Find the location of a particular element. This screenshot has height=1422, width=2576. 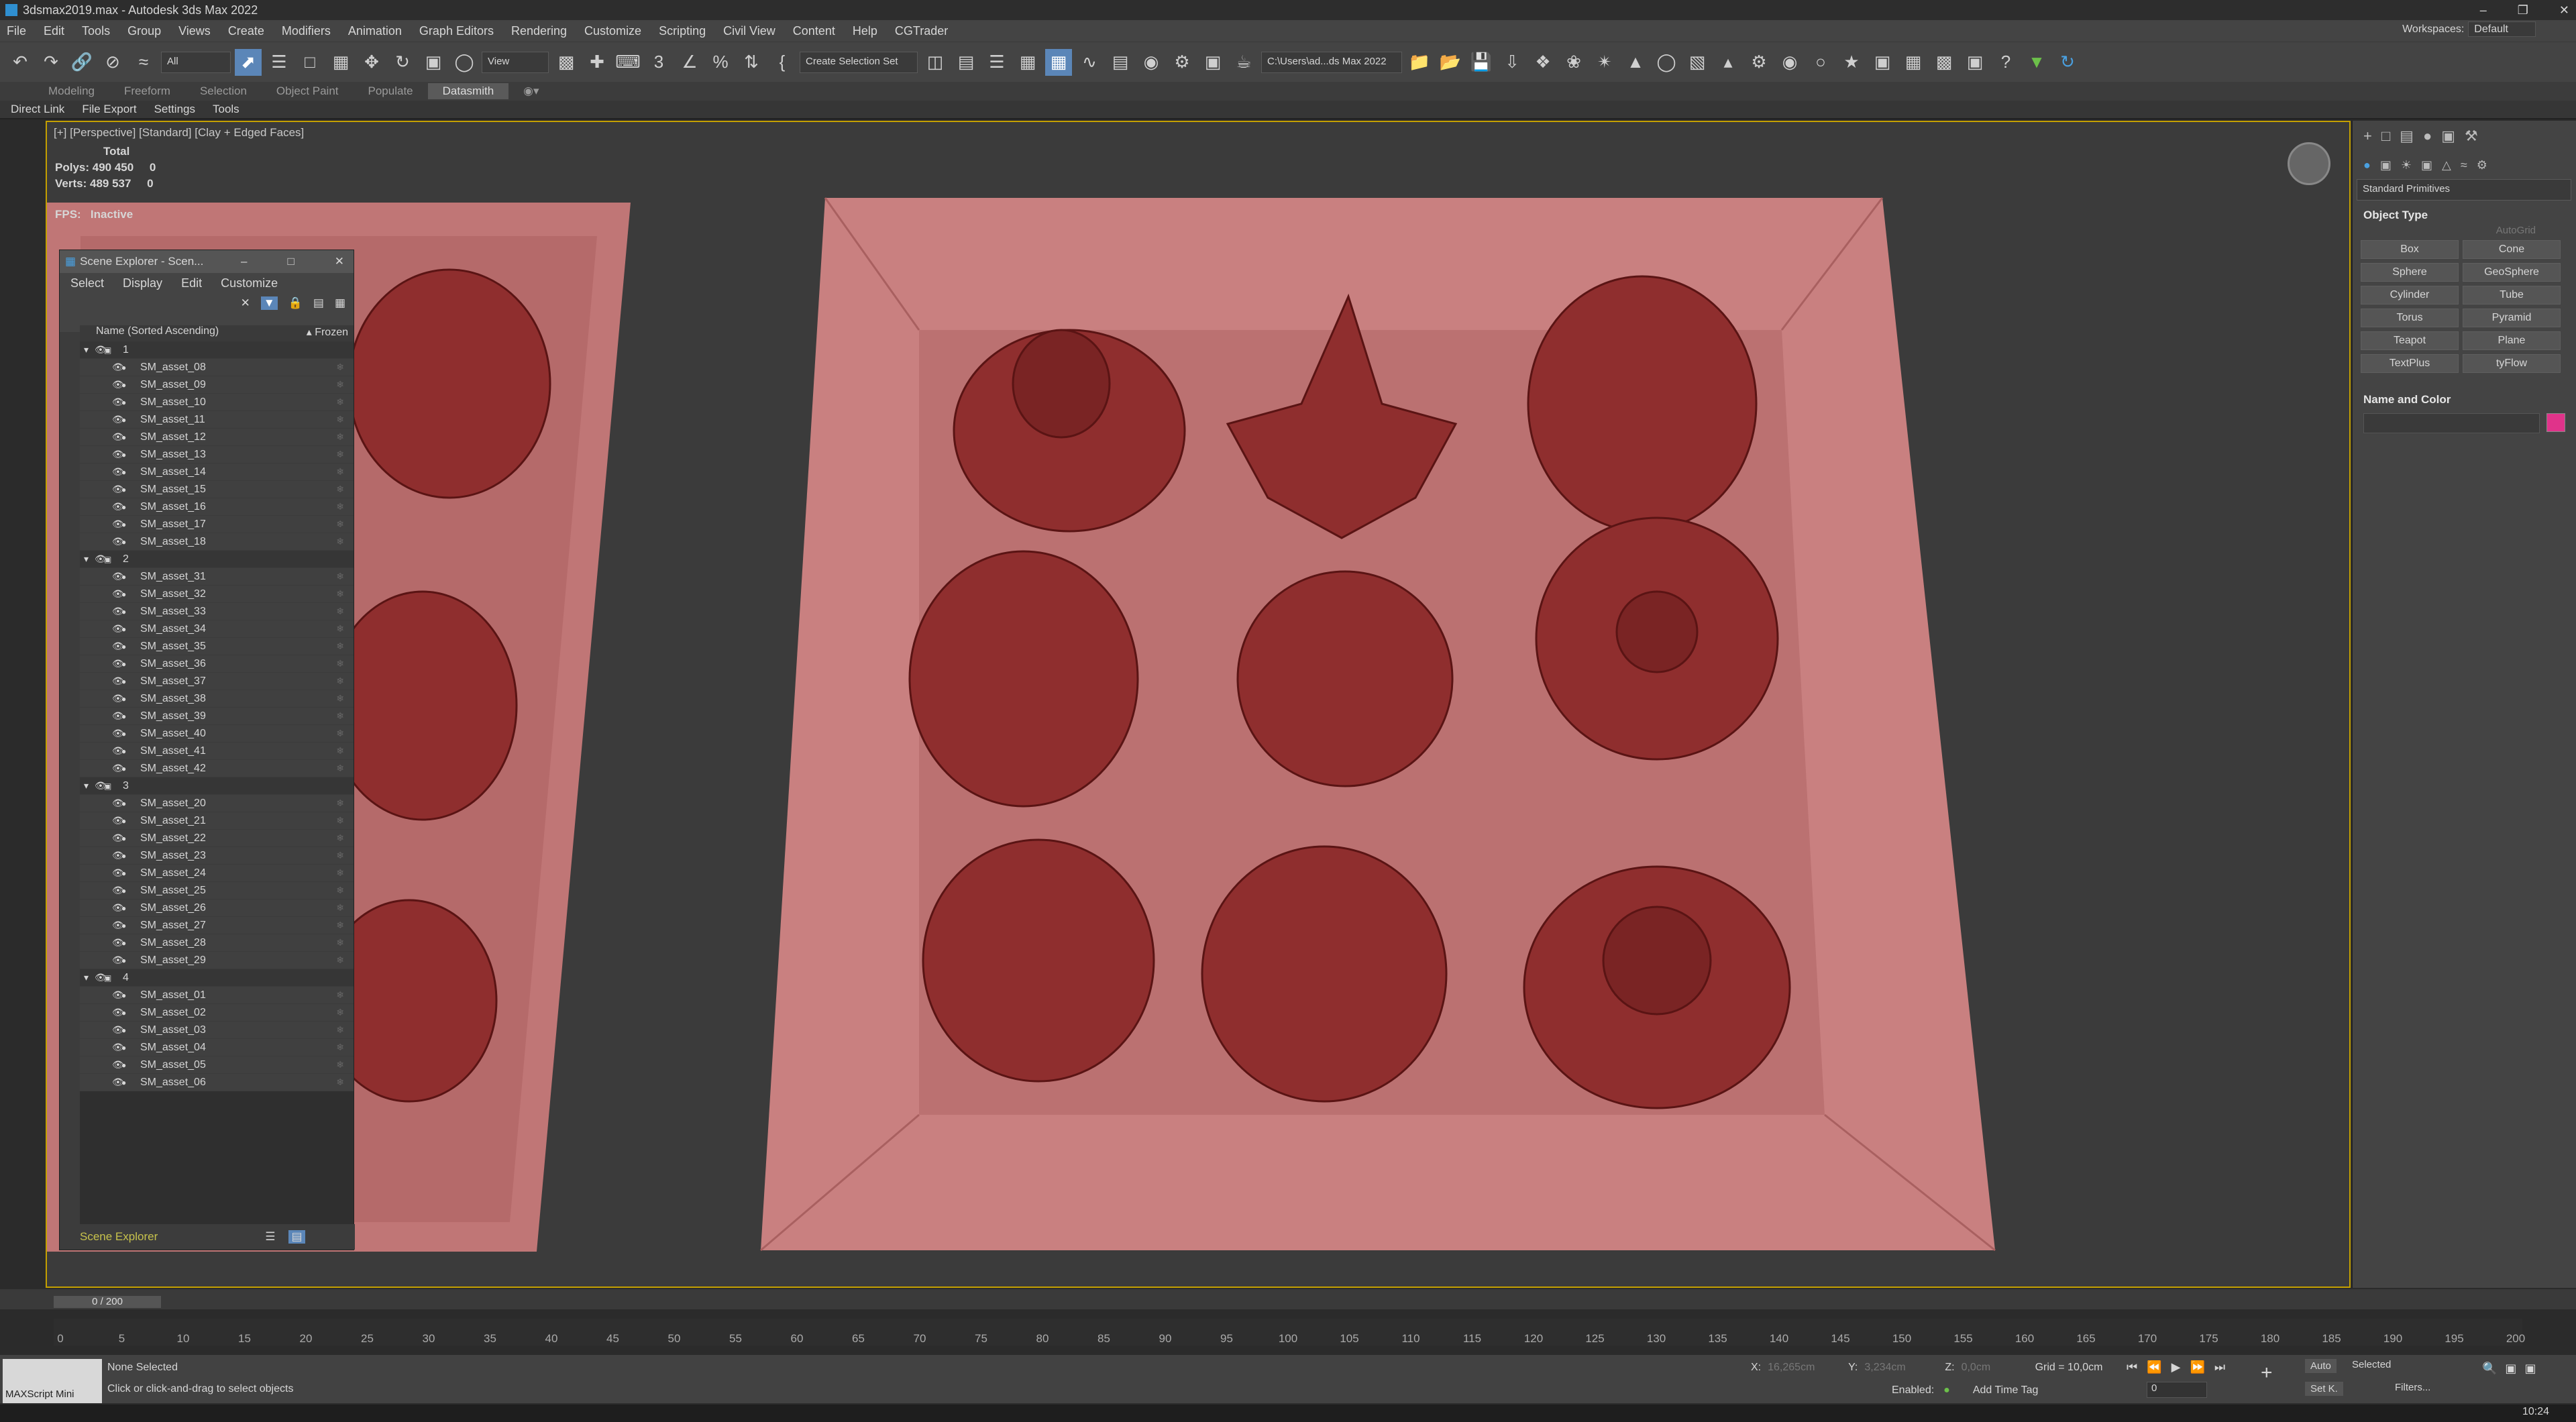

select-by-name-icon: ☰ is located at coordinates (279, 62).